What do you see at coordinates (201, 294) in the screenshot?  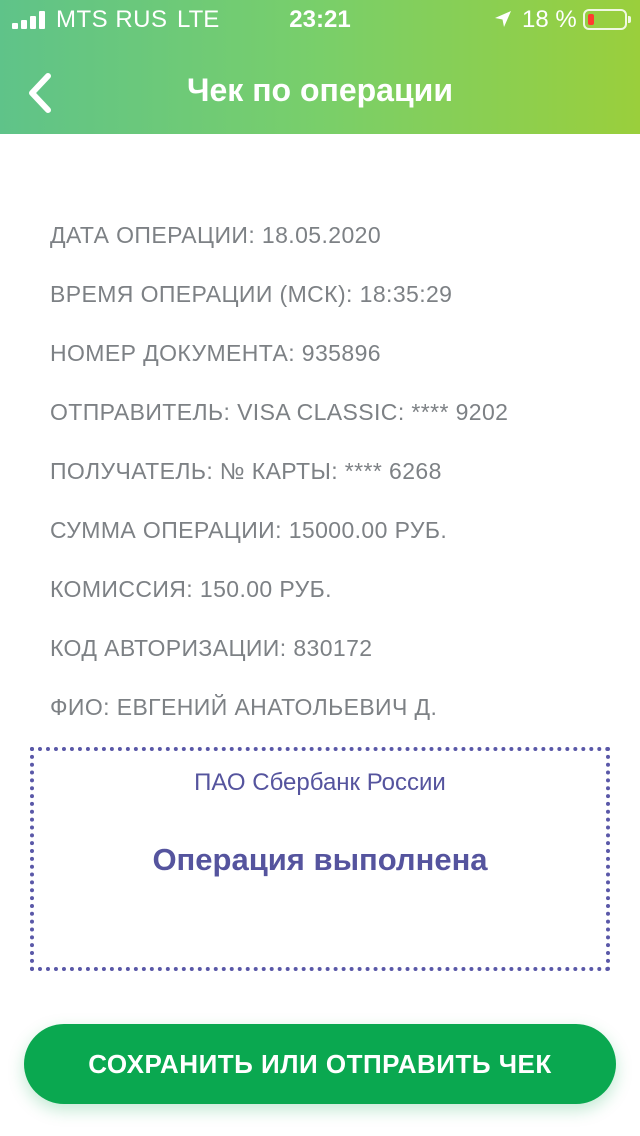 I see `detail-label: ВРЕМЯ ОПЕРАЦИИ (МСК):` at bounding box center [201, 294].